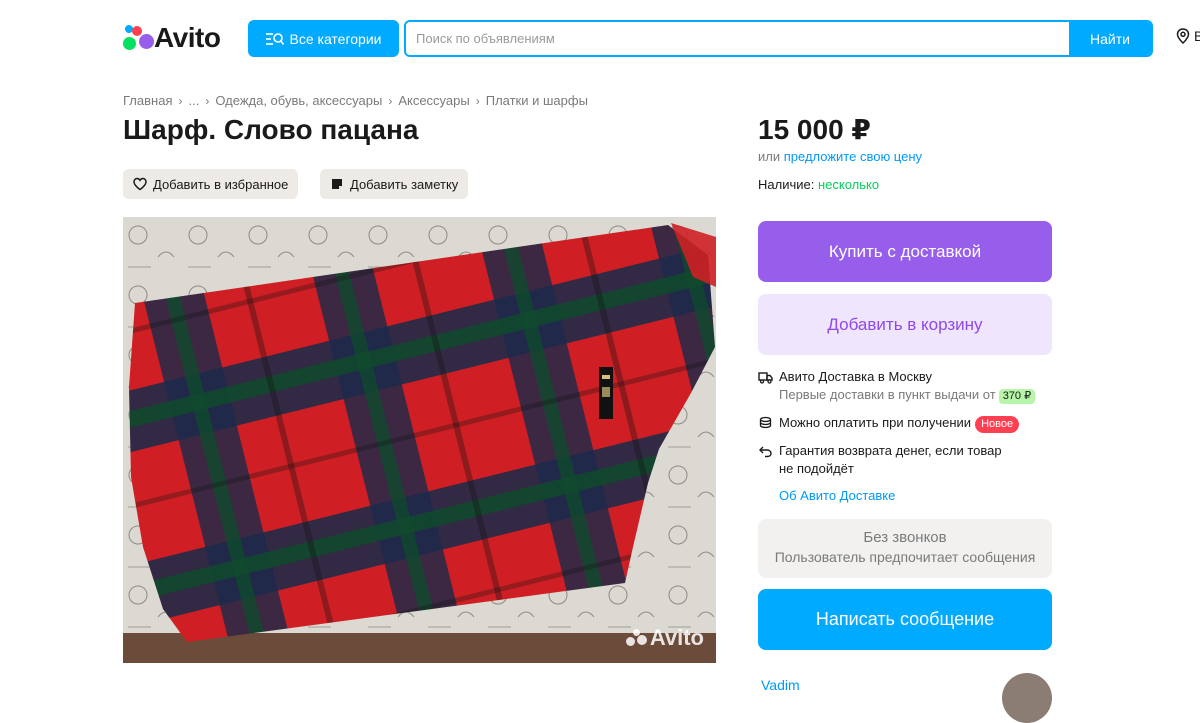  I want to click on avito-watermark: Avito, so click(664, 638).